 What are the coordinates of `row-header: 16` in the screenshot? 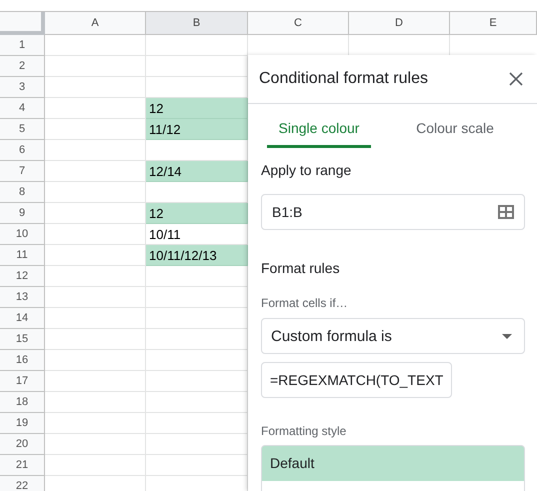 It's located at (22, 360).